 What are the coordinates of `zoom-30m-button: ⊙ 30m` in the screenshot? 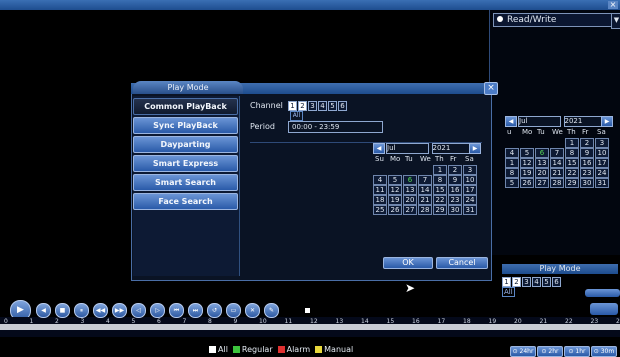 It's located at (604, 351).